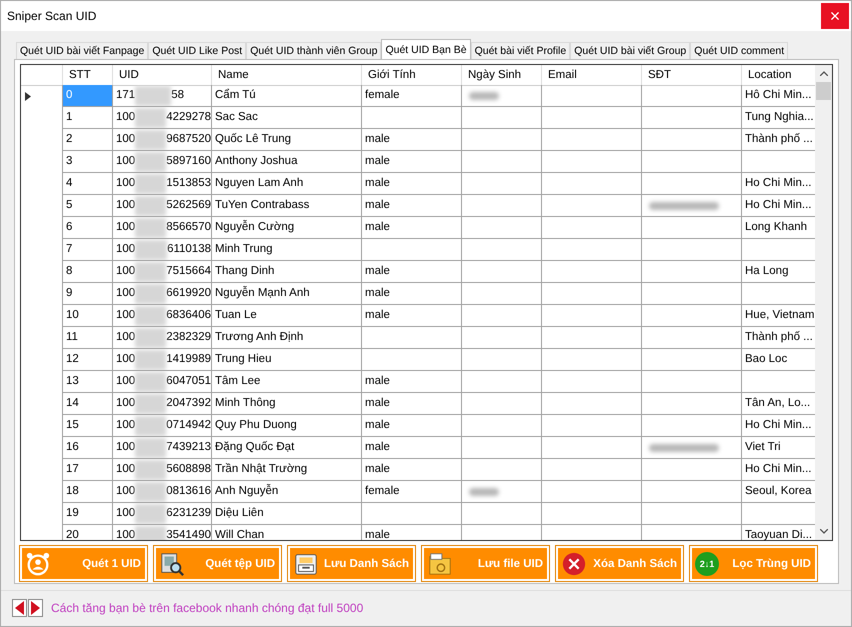 The height and width of the screenshot is (627, 852). What do you see at coordinates (162, 184) in the screenshot?
I see `uid-cell: 100 1513853` at bounding box center [162, 184].